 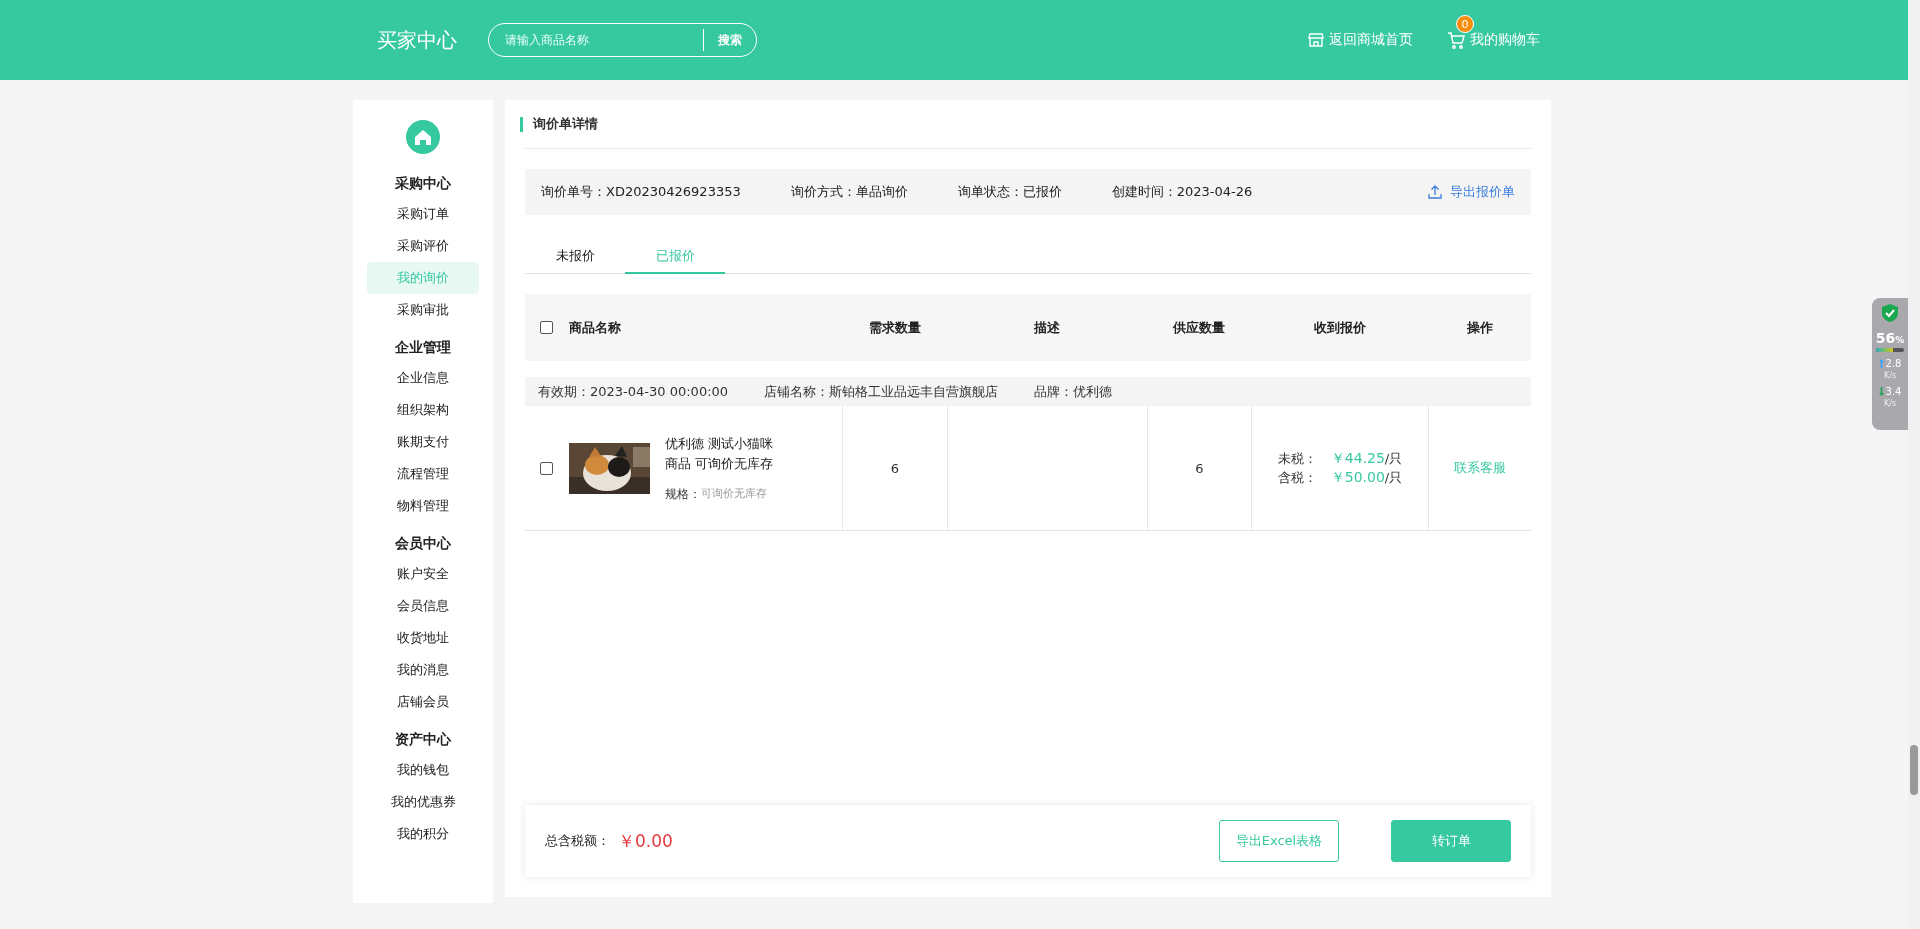 What do you see at coordinates (1339, 327) in the screenshot?
I see `column-header: 收到报价` at bounding box center [1339, 327].